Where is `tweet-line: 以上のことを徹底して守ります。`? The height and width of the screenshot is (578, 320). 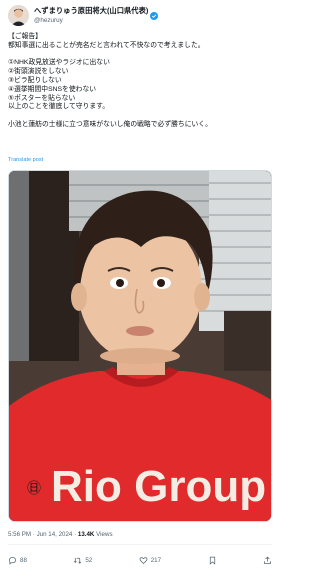 tweet-line: 以上のことを徹底して守ります。 is located at coordinates (59, 107).